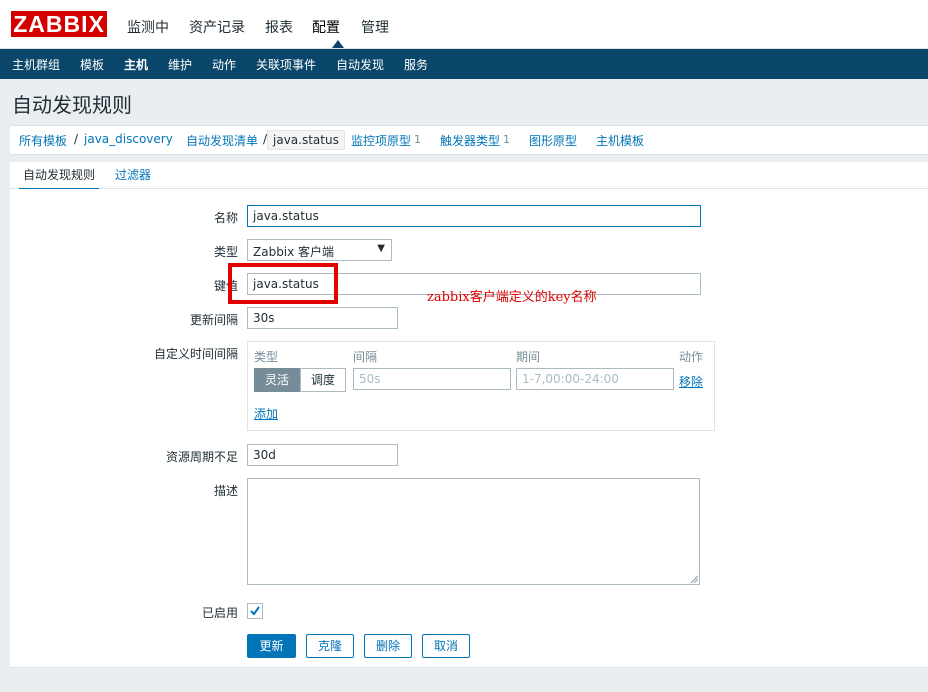  I want to click on custom-intervals-label: 自定义时间间隔, so click(195, 354).